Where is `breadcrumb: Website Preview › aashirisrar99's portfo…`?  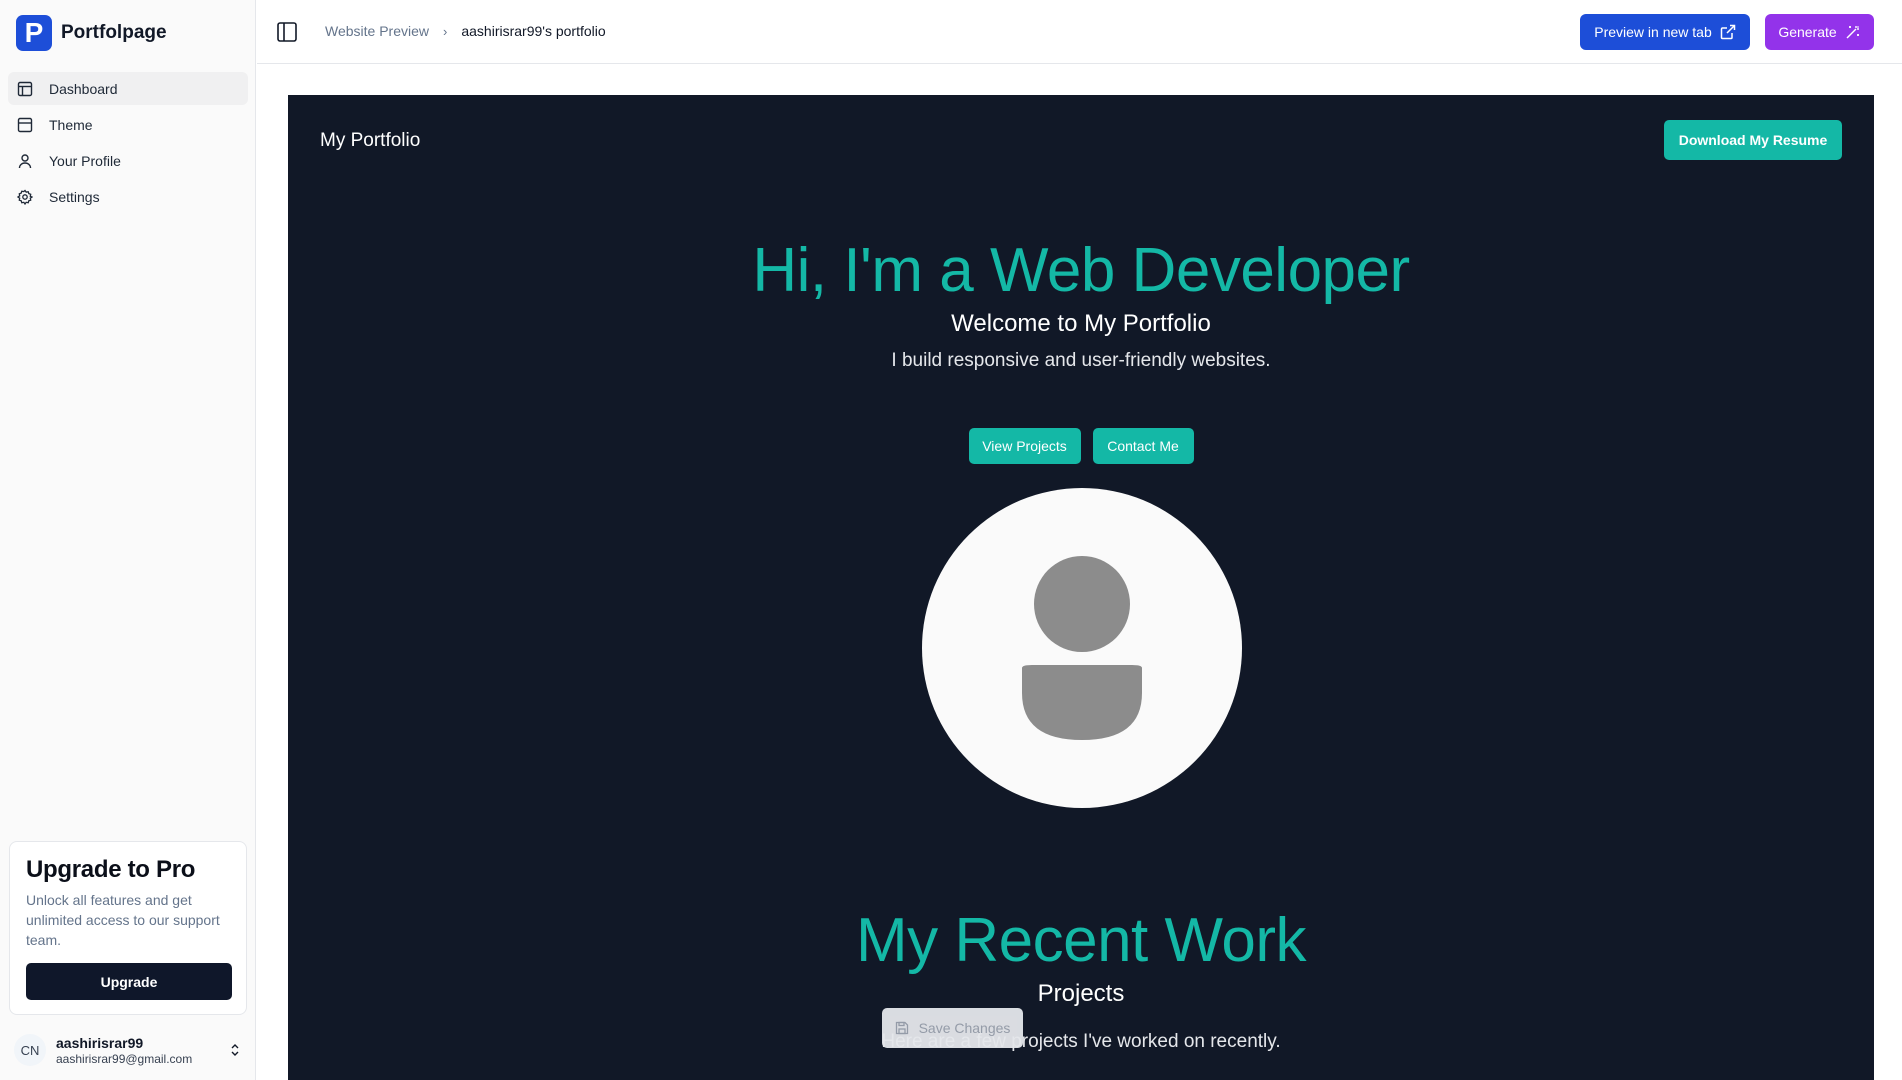 breadcrumb: Website Preview › aashirisrar99's portfo… is located at coordinates (465, 31).